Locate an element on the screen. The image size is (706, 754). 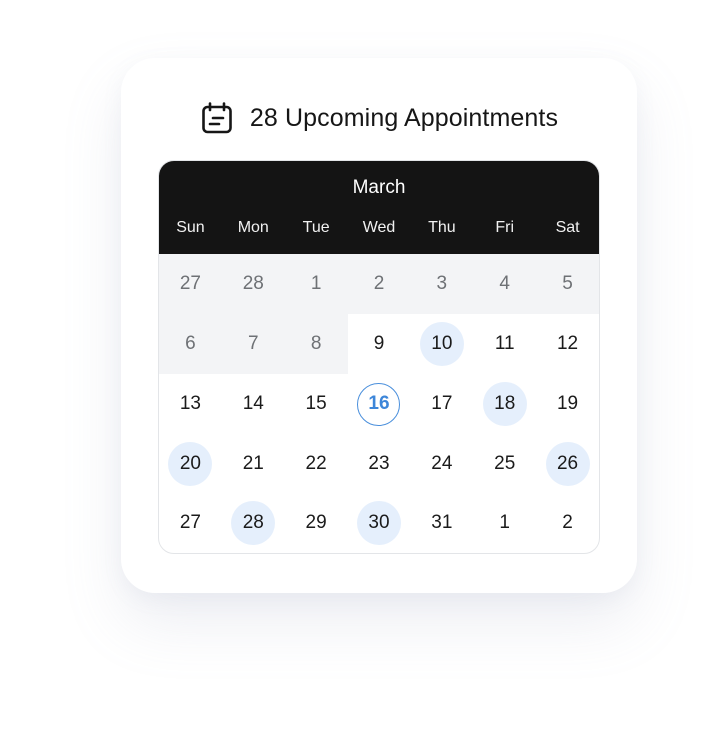
day-cell: 13 is located at coordinates (190, 404).